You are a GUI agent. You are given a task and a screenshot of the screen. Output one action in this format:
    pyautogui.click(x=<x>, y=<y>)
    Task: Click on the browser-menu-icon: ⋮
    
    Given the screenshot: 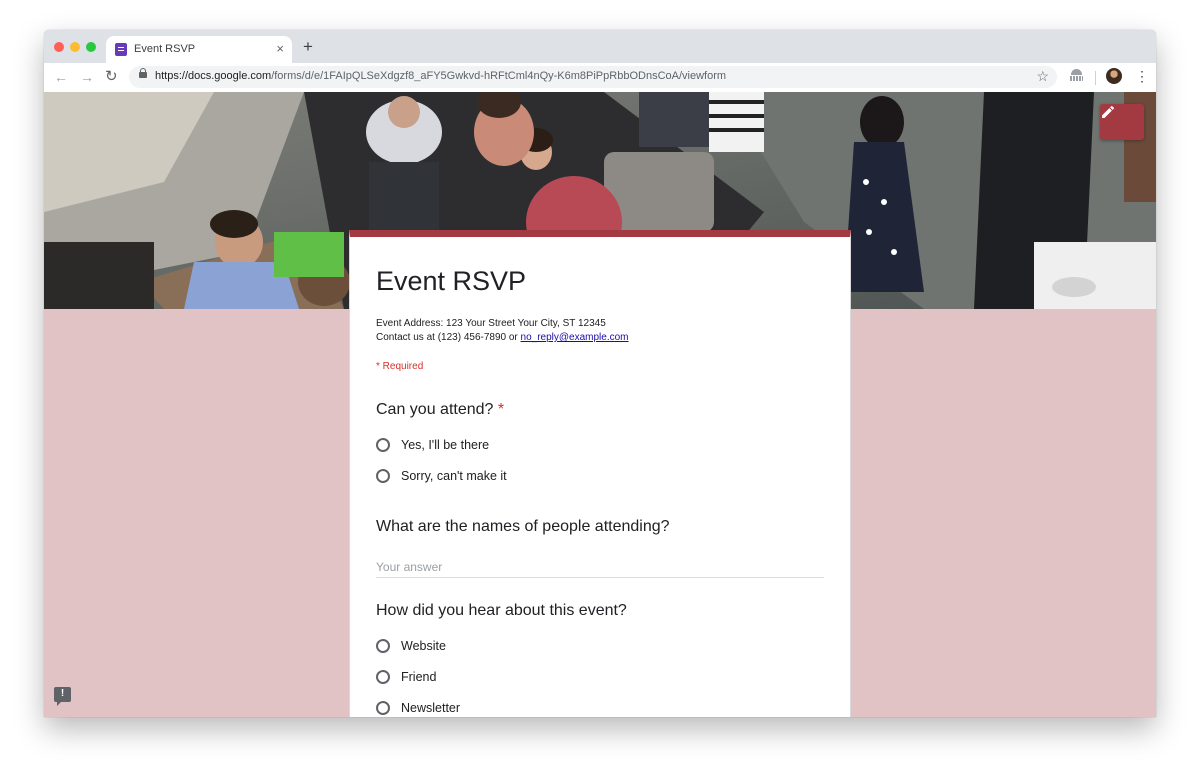 What is the action you would take?
    pyautogui.click(x=1142, y=76)
    